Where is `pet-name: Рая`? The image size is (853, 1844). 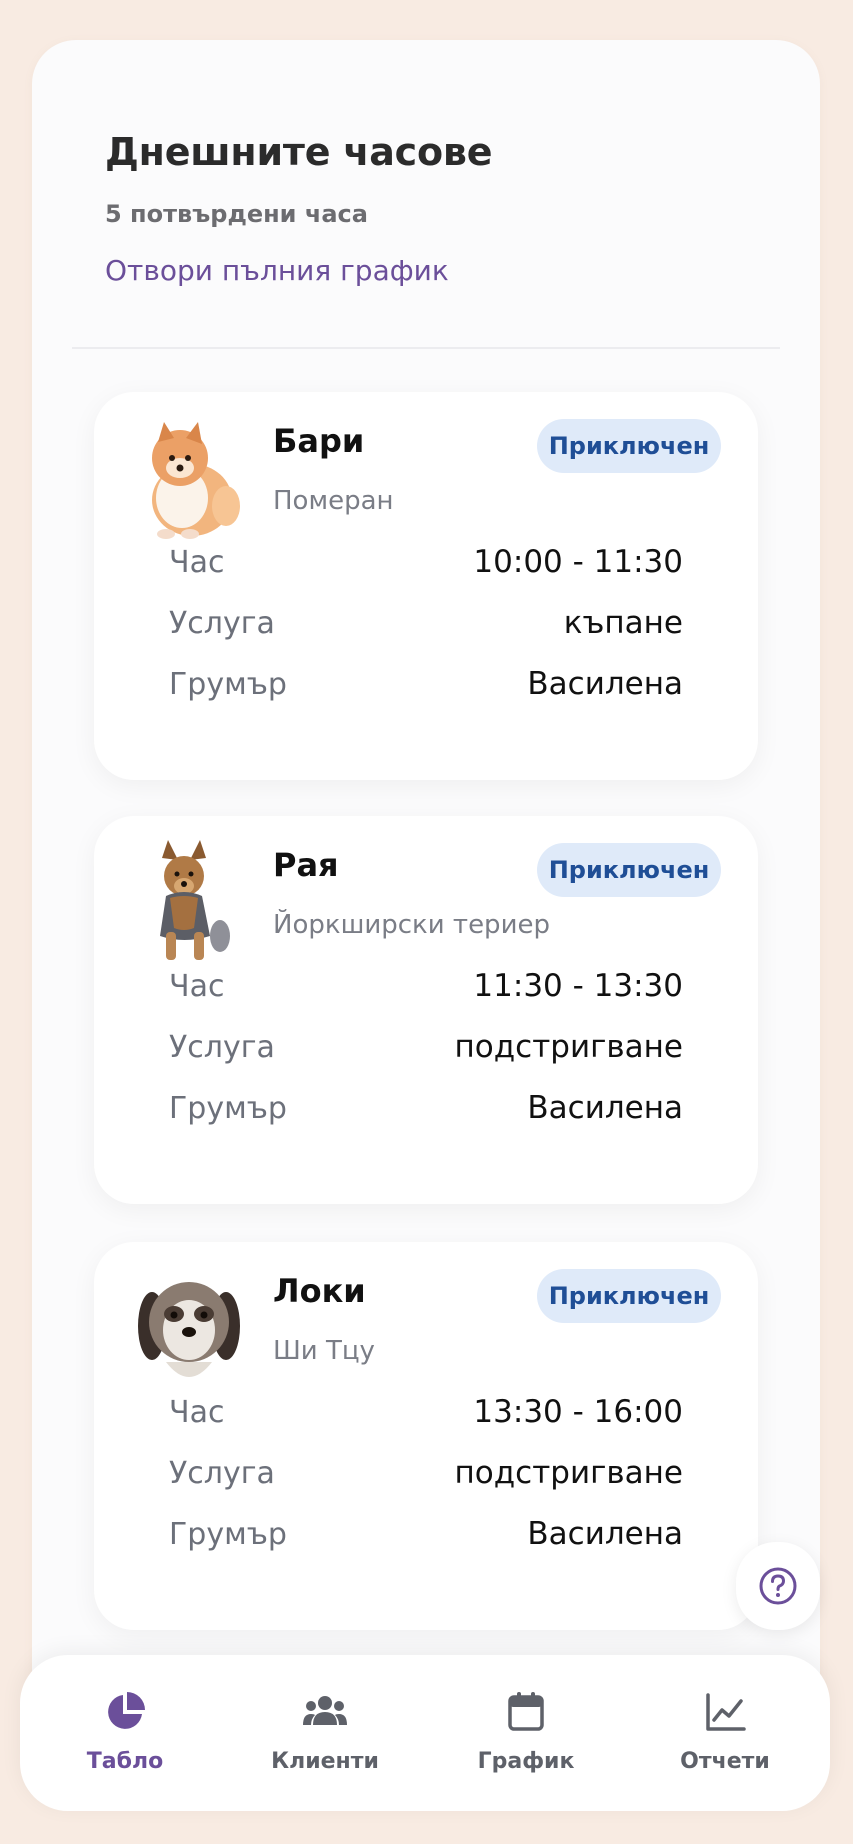 pet-name: Рая is located at coordinates (306, 865).